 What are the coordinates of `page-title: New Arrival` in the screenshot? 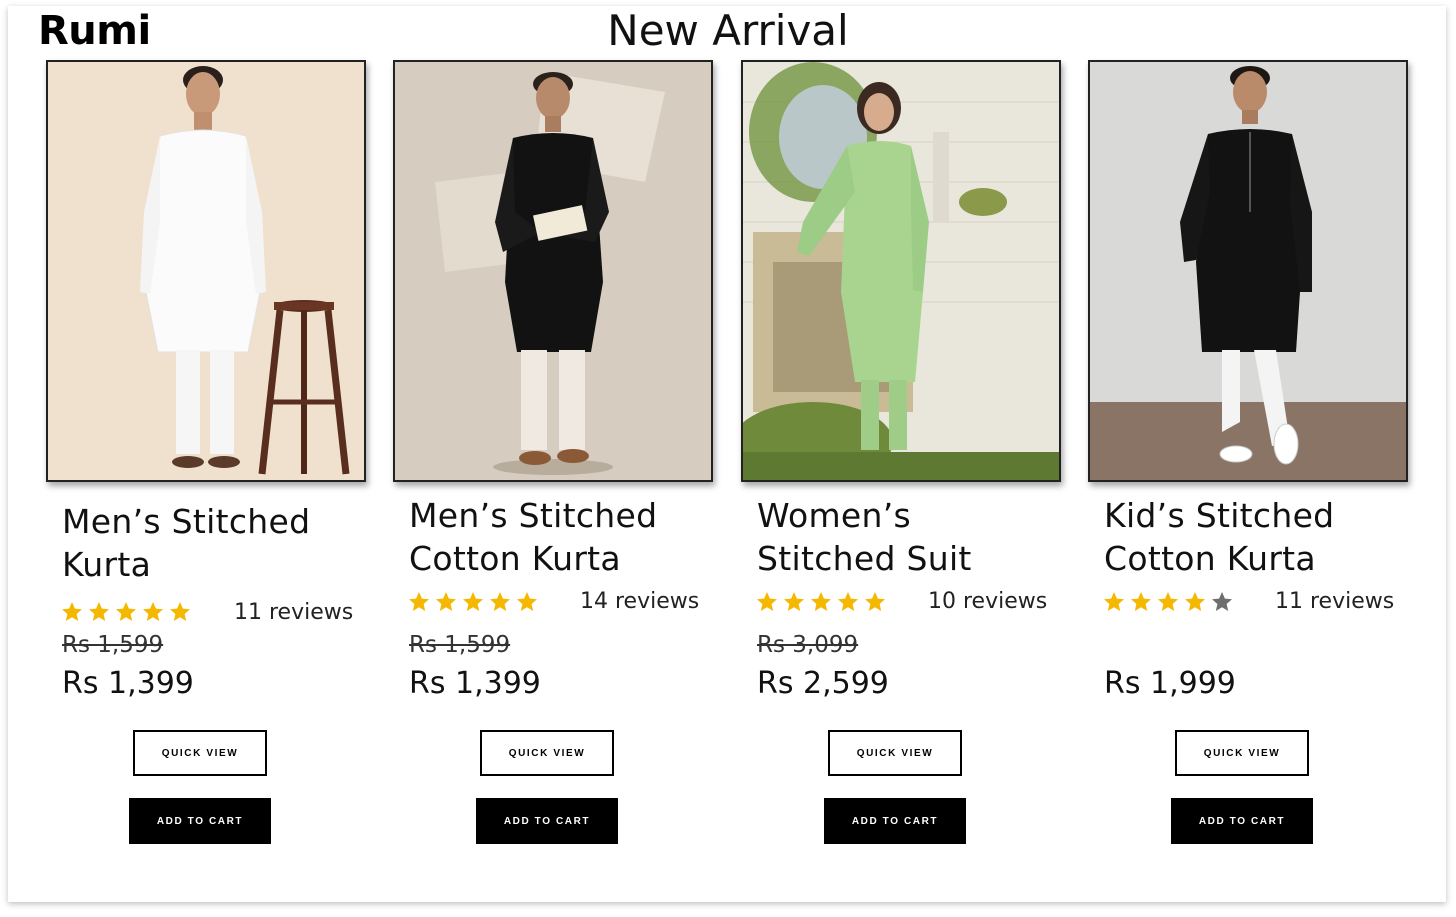 It's located at (728, 30).